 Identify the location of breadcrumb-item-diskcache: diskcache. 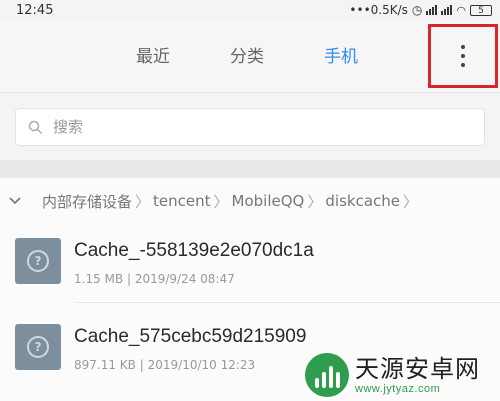
(362, 201).